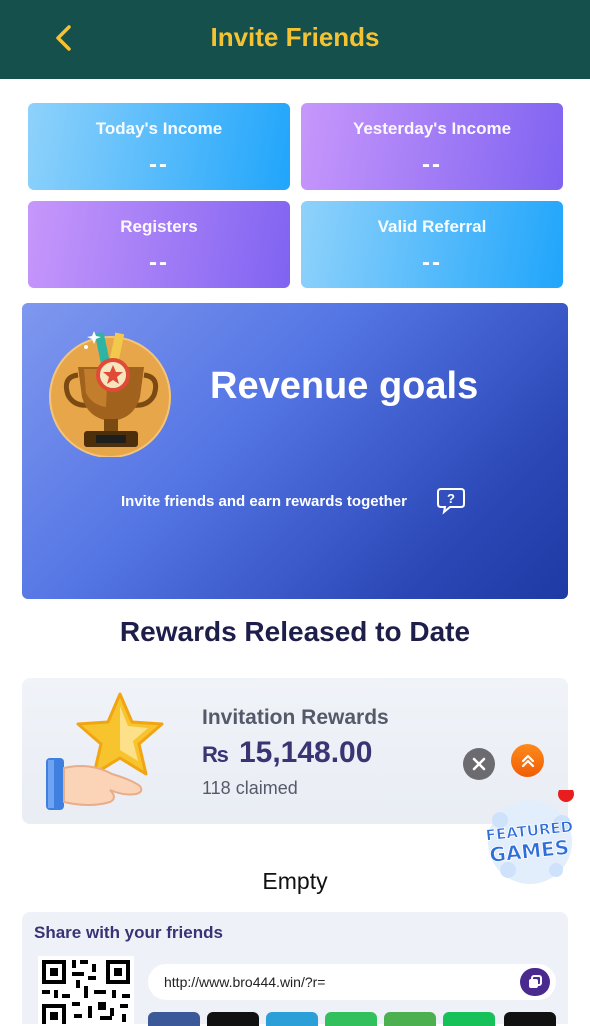 This screenshot has height=1026, width=590. I want to click on valid-referral-card: Valid Referral --, so click(432, 244).